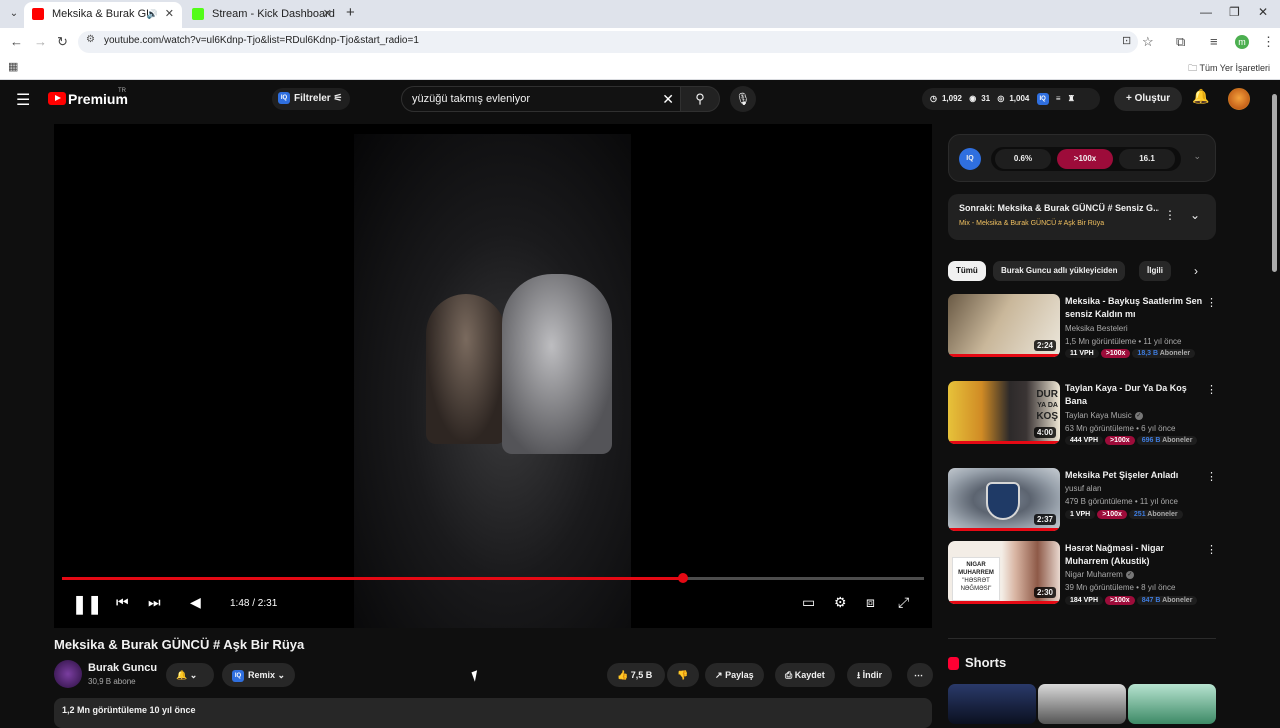 The image size is (1280, 728). What do you see at coordinates (1004, 325) in the screenshot?
I see `thumbnail: 2:24` at bounding box center [1004, 325].